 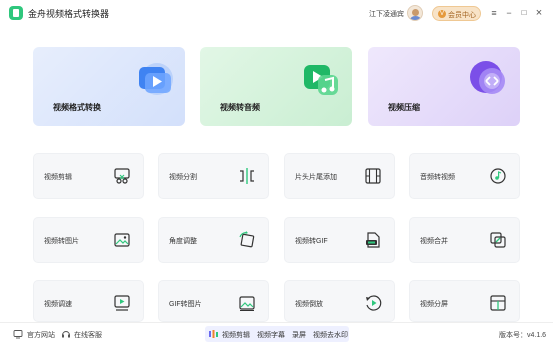 What do you see at coordinates (247, 303) in the screenshot?
I see `gif-image-icon` at bounding box center [247, 303].